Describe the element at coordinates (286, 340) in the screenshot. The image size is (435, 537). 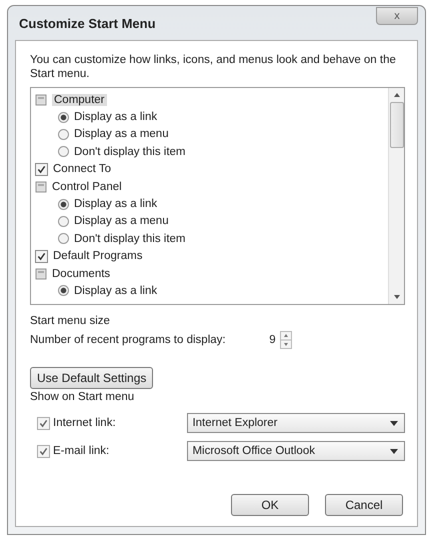
I see `spinner-icon` at that location.